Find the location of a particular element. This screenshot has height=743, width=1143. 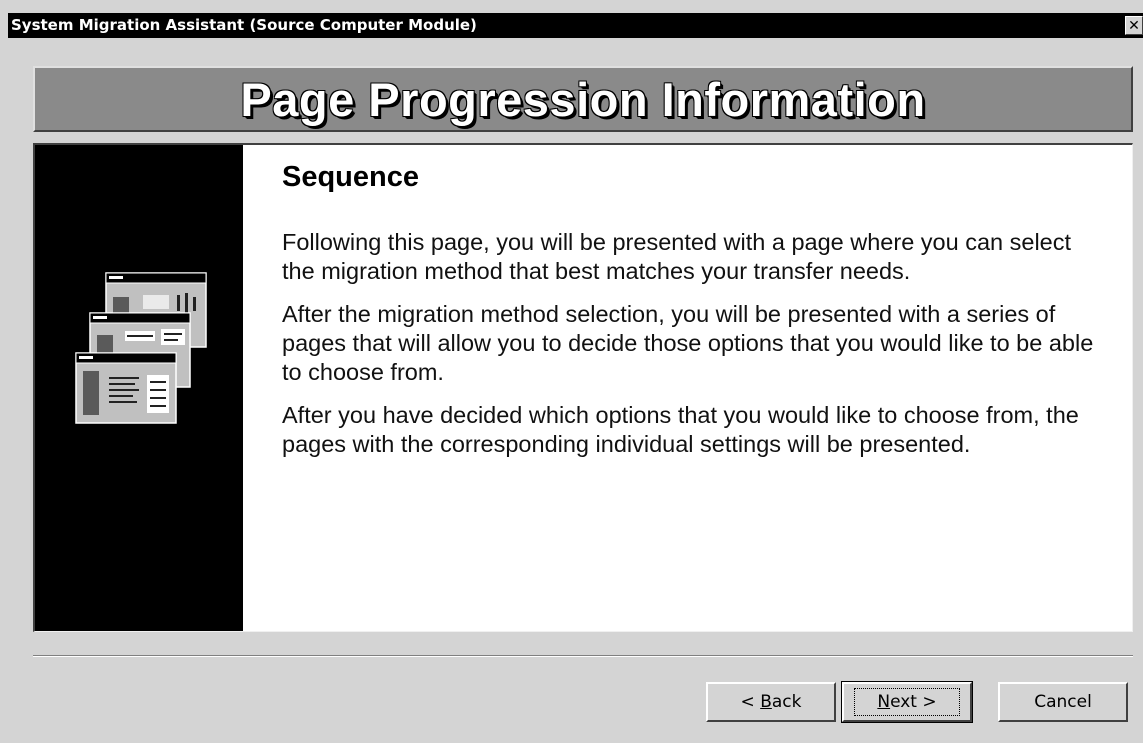

back-button: < Back is located at coordinates (771, 702).